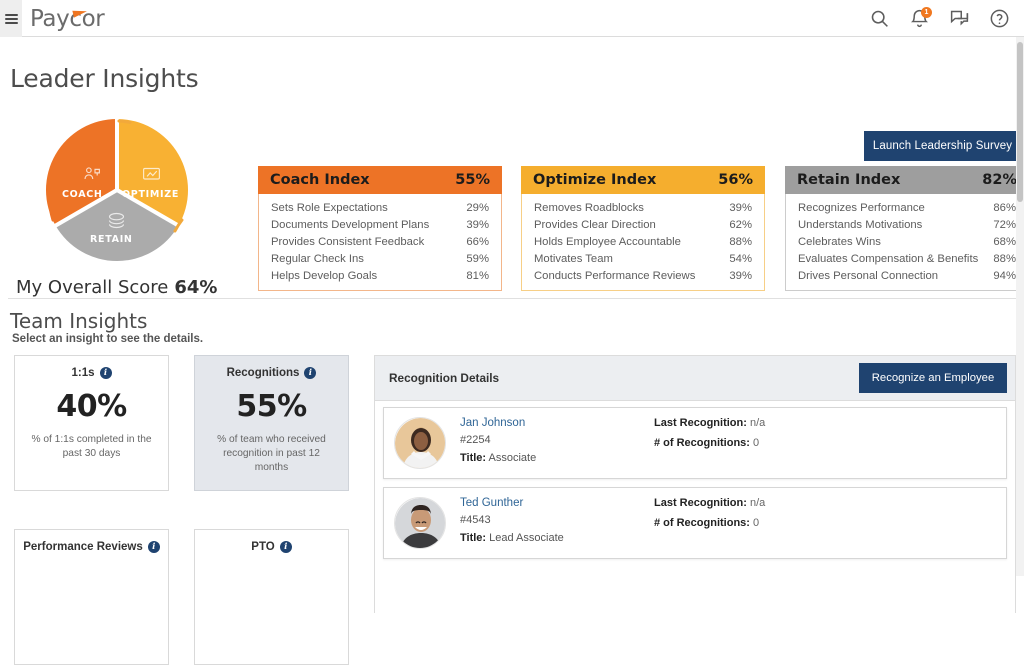  I want to click on tile-header: 1:1s i, so click(91, 373).